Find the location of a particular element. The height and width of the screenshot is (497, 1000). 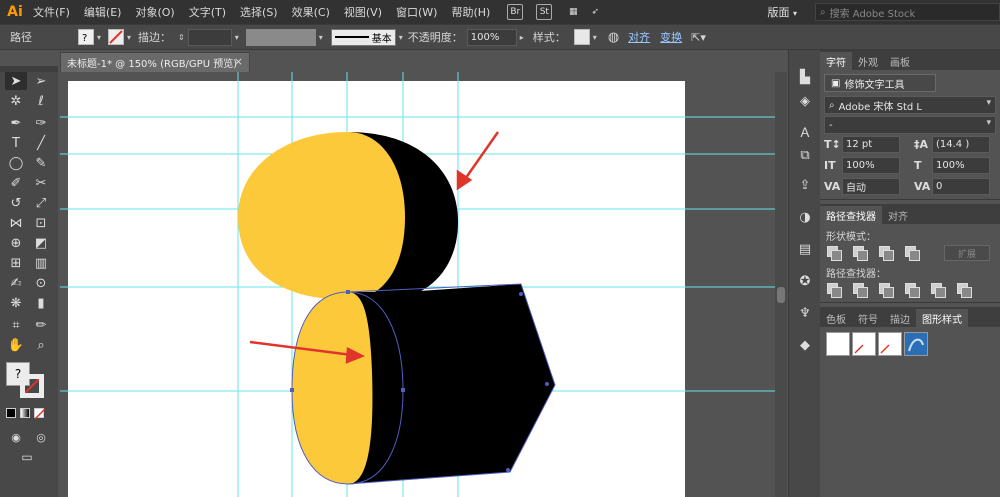

yellow-body-shape is located at coordinates (332, 388).